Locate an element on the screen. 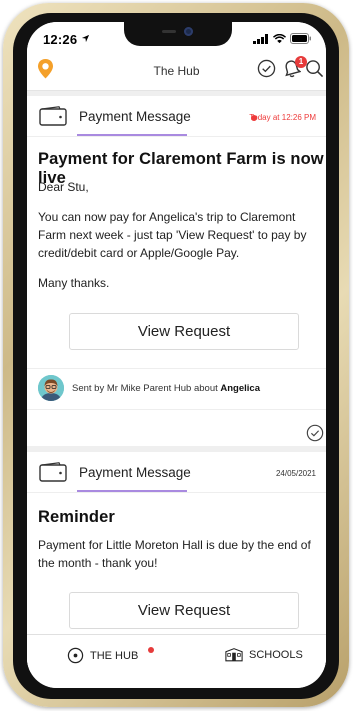 This screenshot has height=711, width=353. card-header: Payment Message Today at 12:26 PM is located at coordinates (176, 116).